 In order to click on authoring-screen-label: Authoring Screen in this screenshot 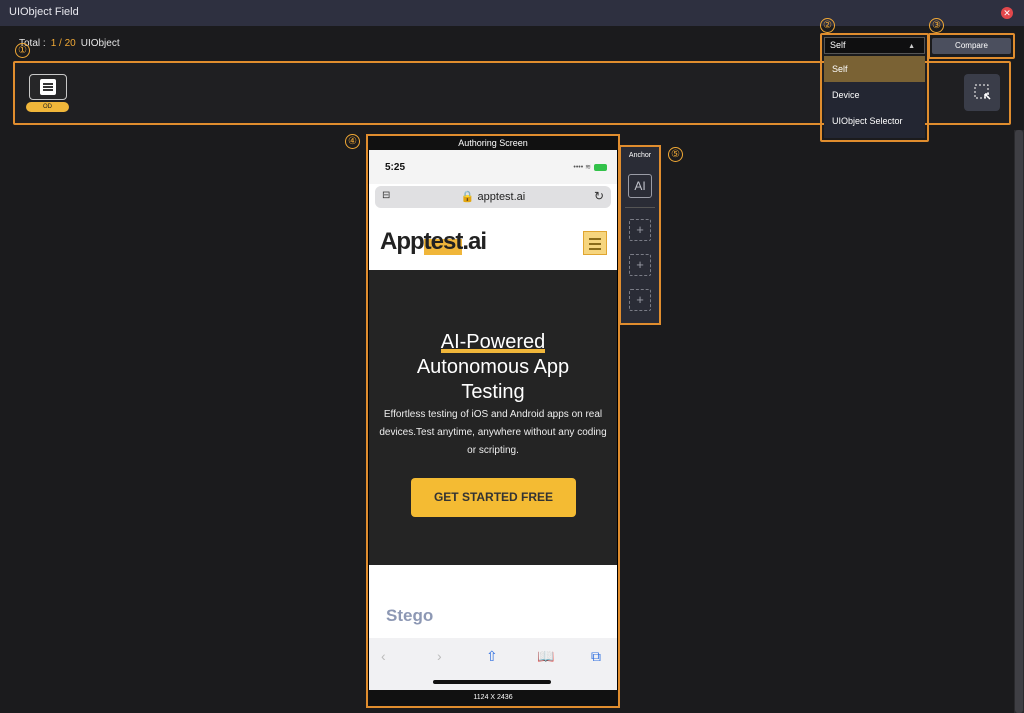, I will do `click(493, 143)`.